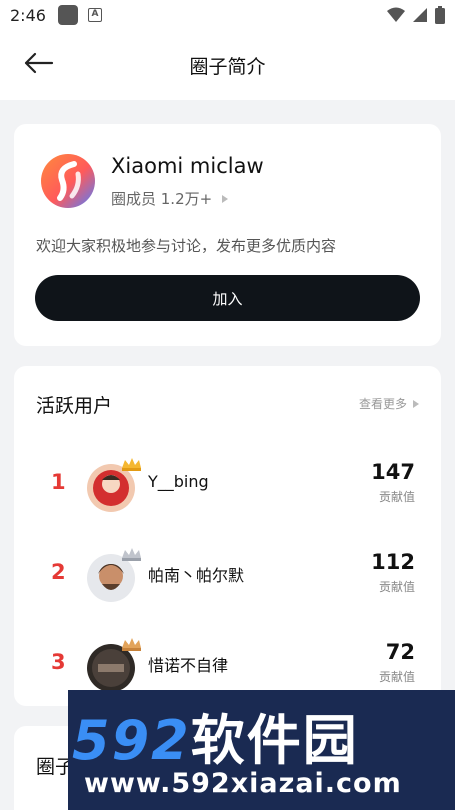  I want to click on watermark-url: www.592xiazai.com, so click(243, 783).